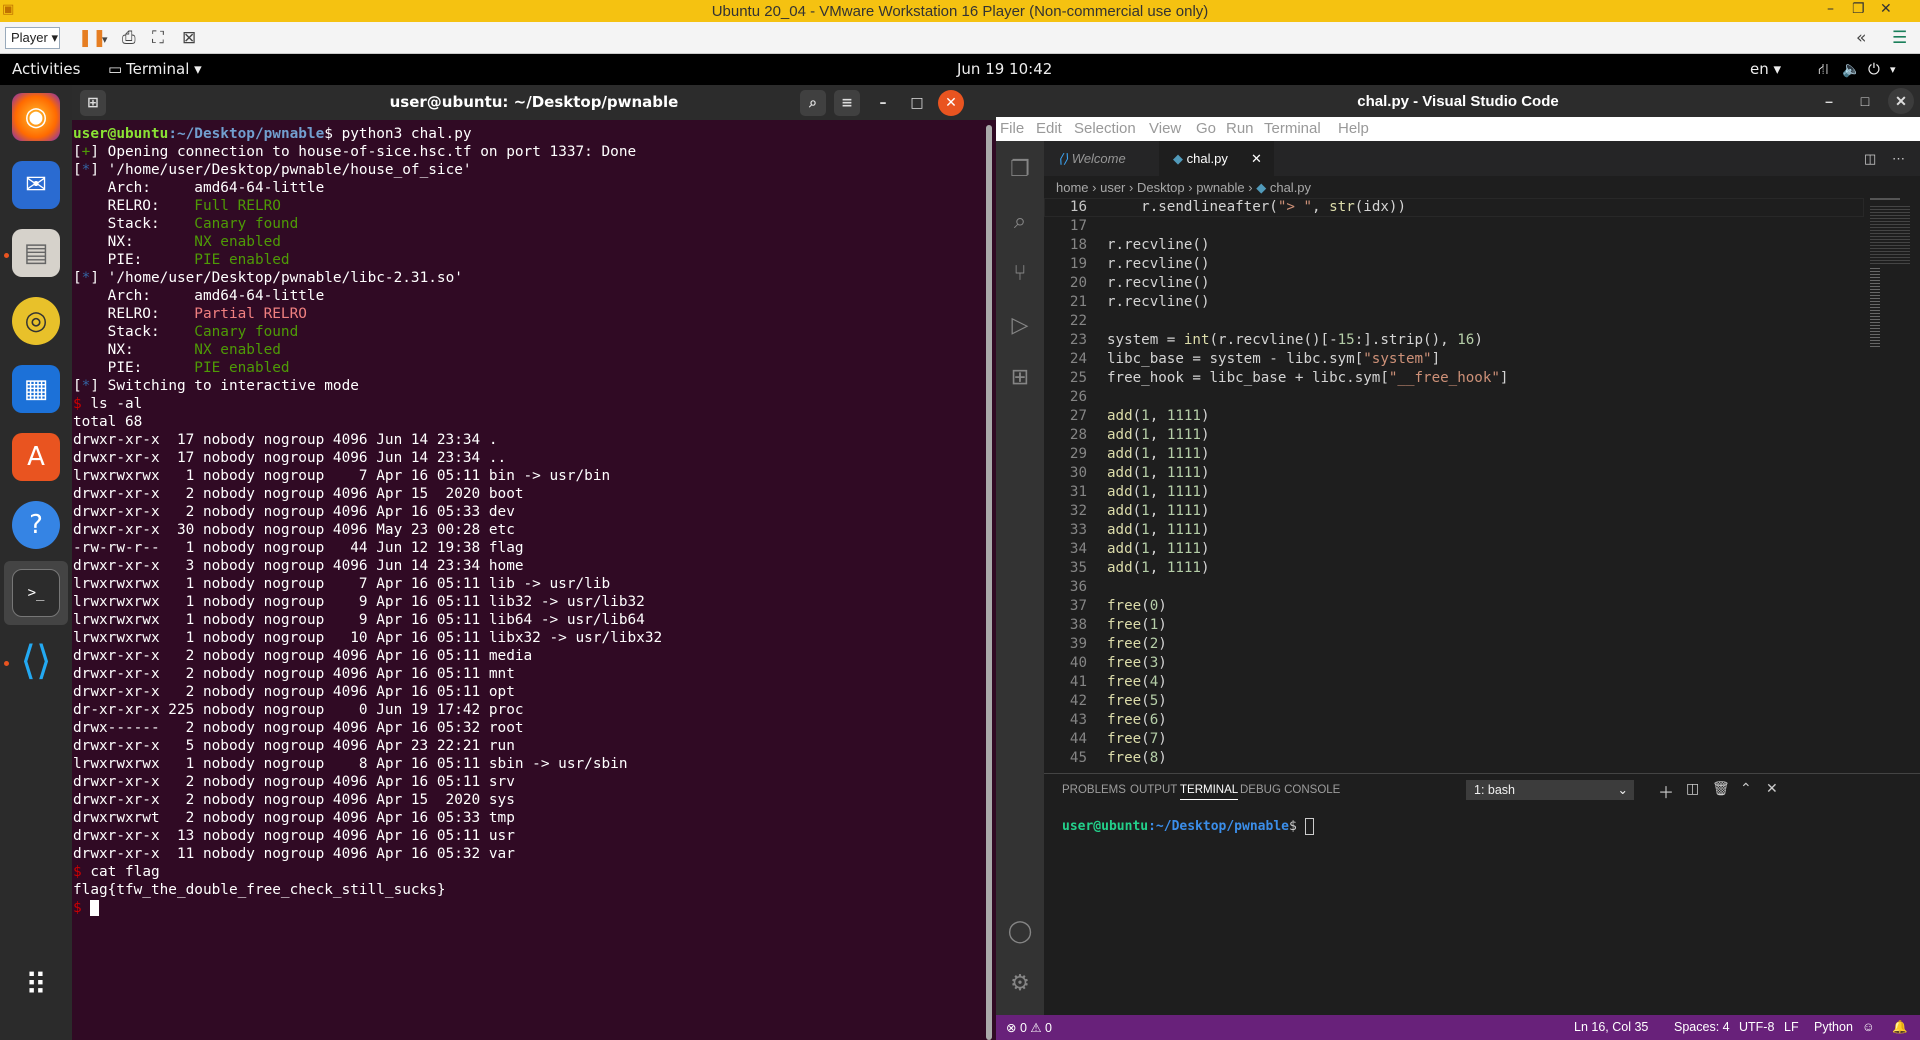  I want to click on settings-gear-icon: ⚙, so click(1020, 983).